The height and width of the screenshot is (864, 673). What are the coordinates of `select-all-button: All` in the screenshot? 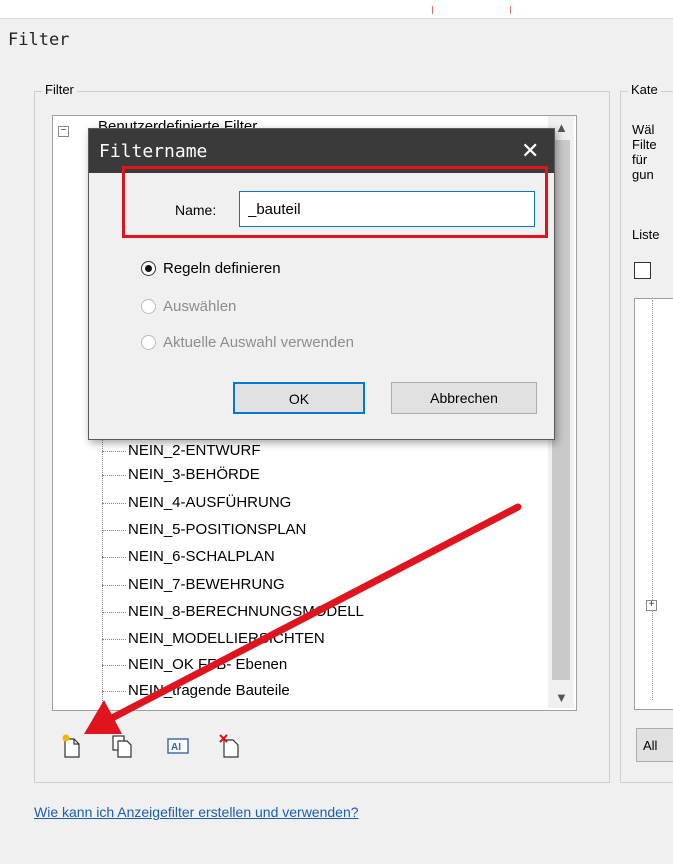 It's located at (654, 745).